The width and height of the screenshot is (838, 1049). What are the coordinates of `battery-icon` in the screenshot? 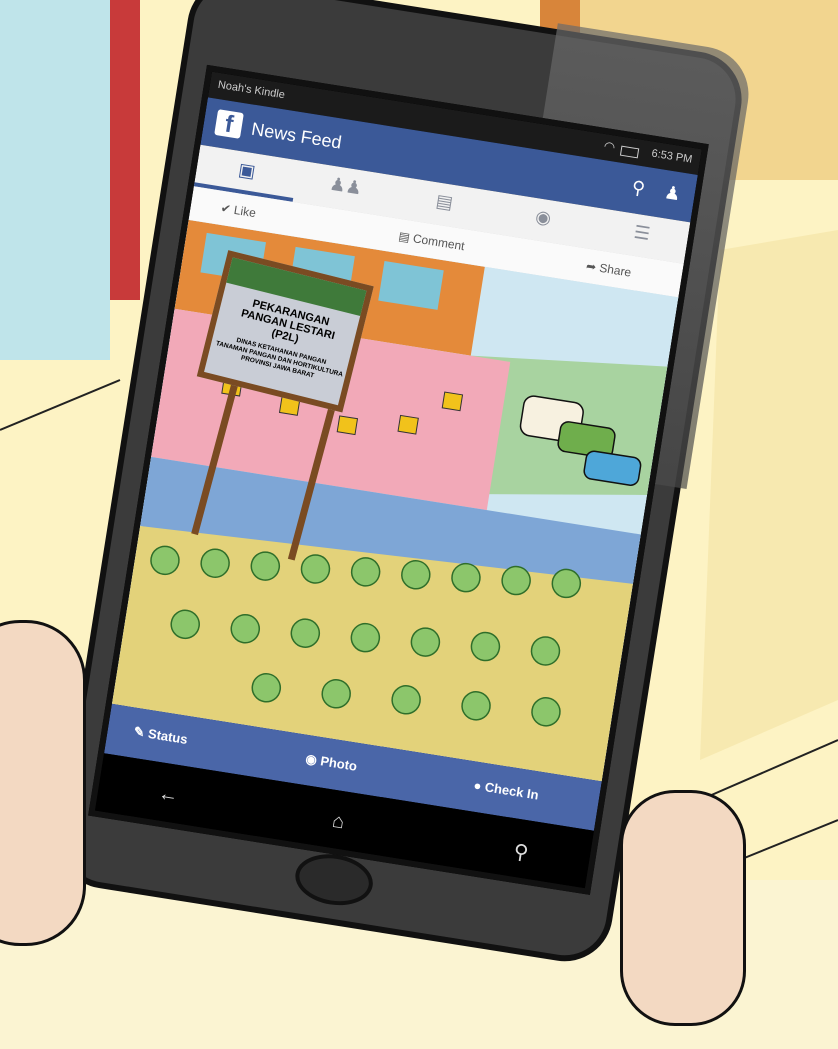 It's located at (629, 152).